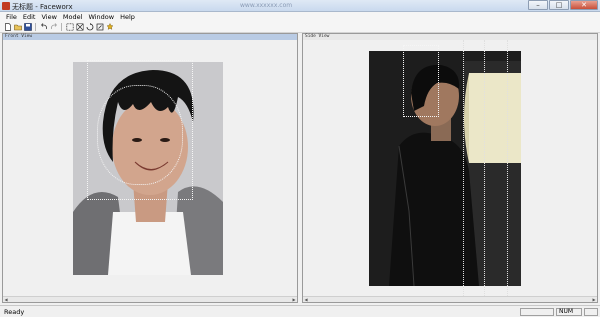  I want to click on menu-bar: File Edit View Model Window Help, so click(300, 17).